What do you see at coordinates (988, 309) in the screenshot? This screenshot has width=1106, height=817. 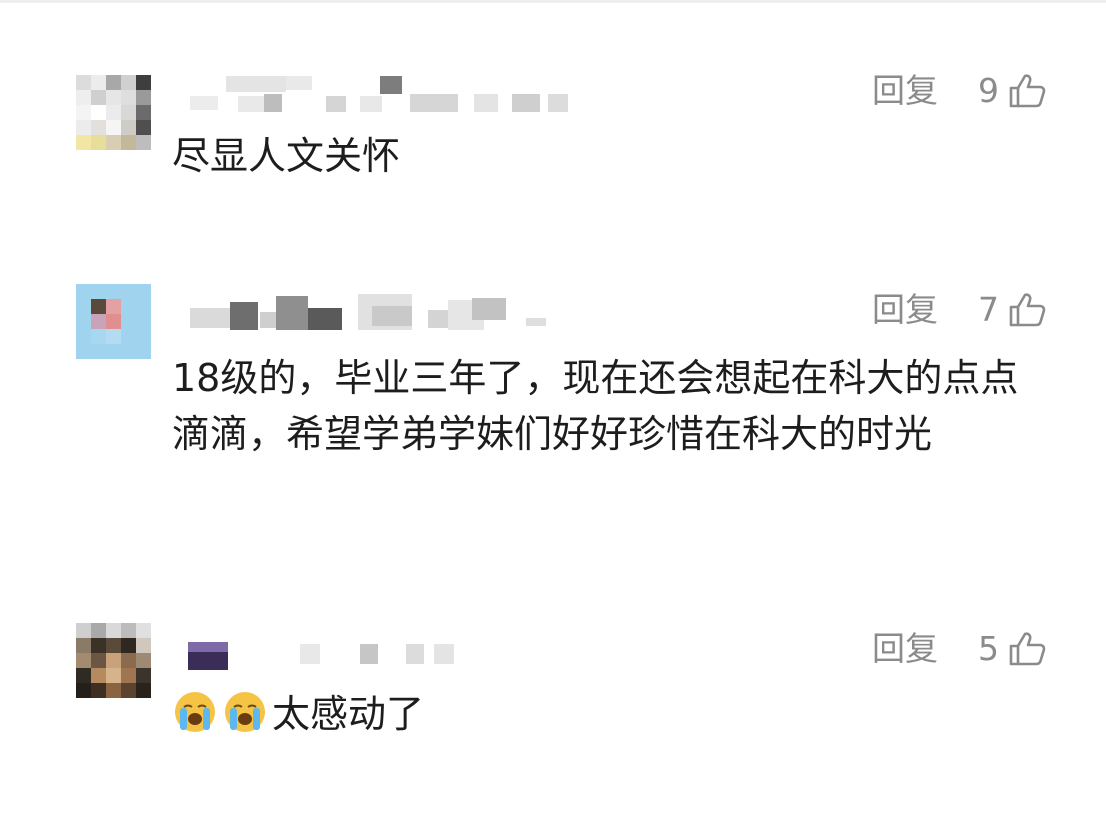 I see `like-count: 7` at bounding box center [988, 309].